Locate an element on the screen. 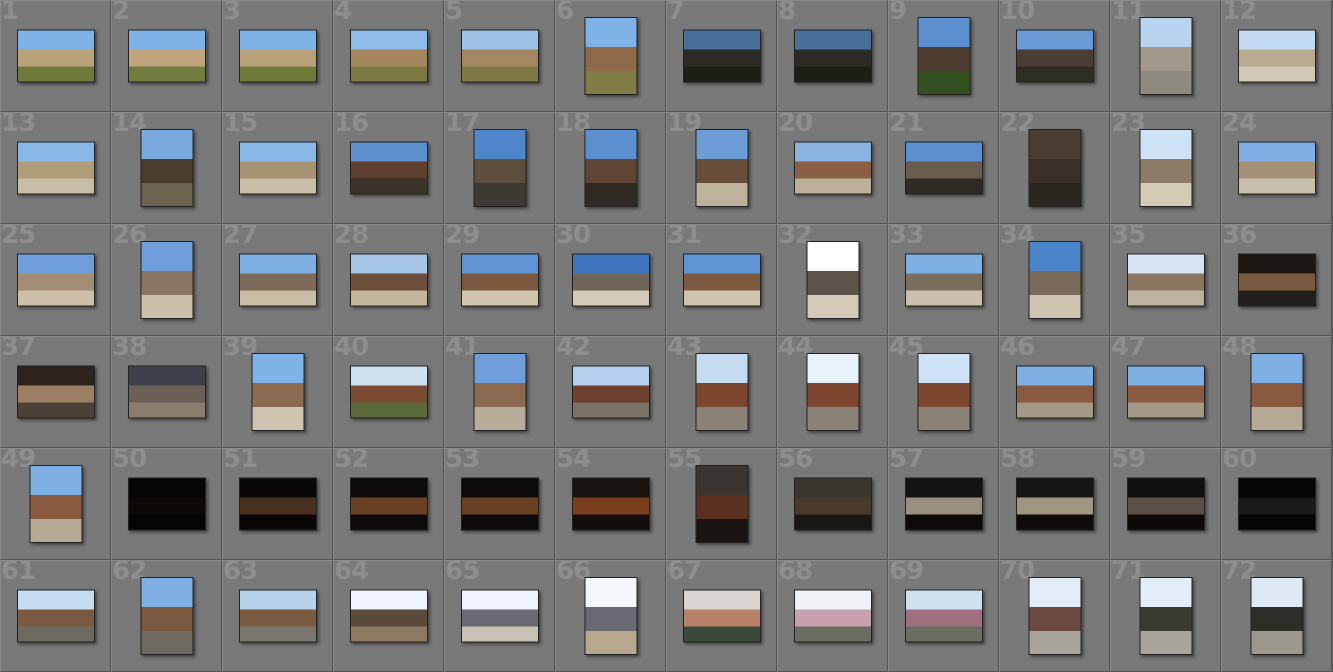 Image resolution: width=1333 pixels, height=672 pixels. photo-cell: 55 is located at coordinates (721, 504).